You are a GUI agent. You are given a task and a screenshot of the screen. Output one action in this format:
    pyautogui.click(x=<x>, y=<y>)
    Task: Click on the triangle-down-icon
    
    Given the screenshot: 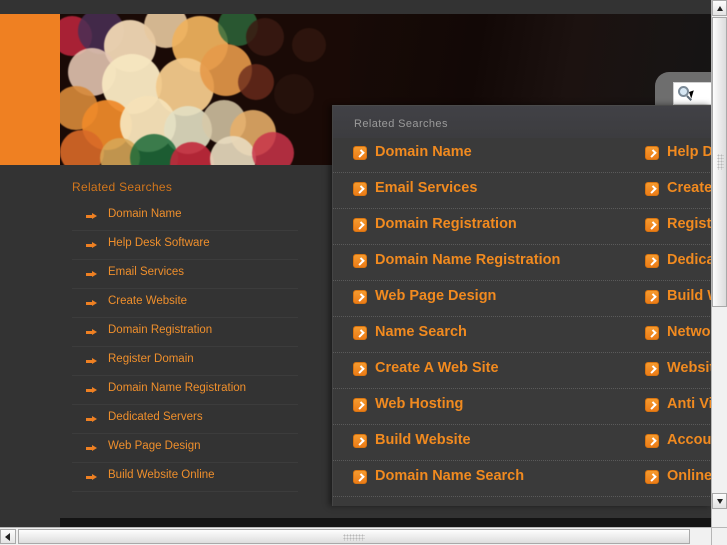 What is the action you would take?
    pyautogui.click(x=719, y=501)
    